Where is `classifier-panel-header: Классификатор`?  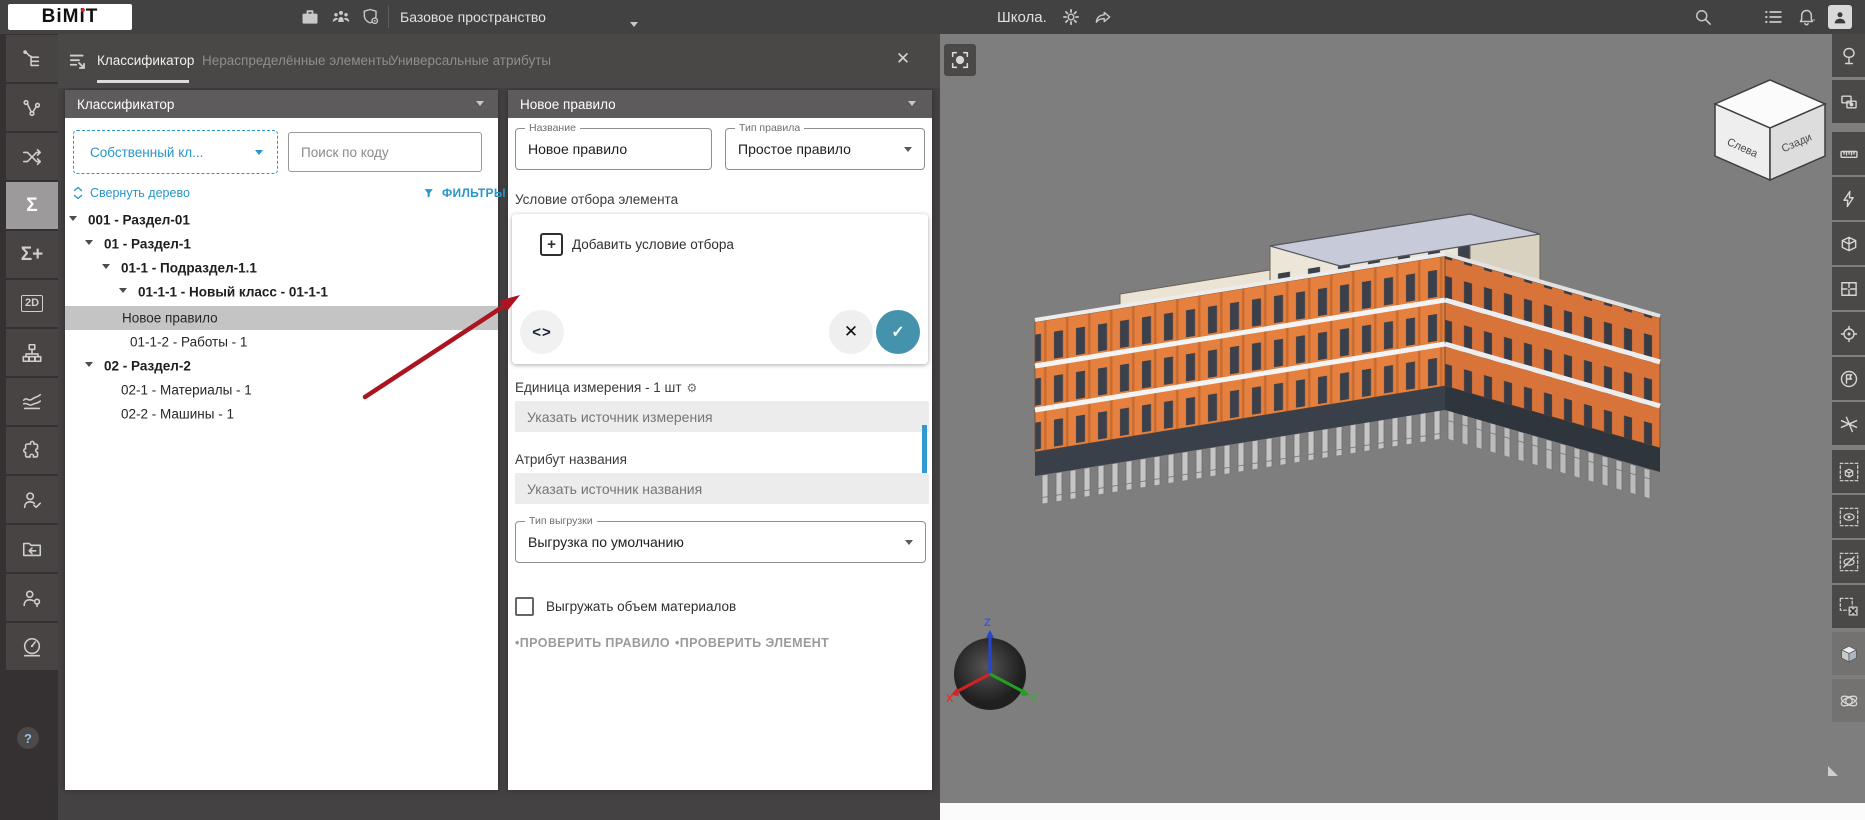 classifier-panel-header: Классификатор is located at coordinates (281, 104).